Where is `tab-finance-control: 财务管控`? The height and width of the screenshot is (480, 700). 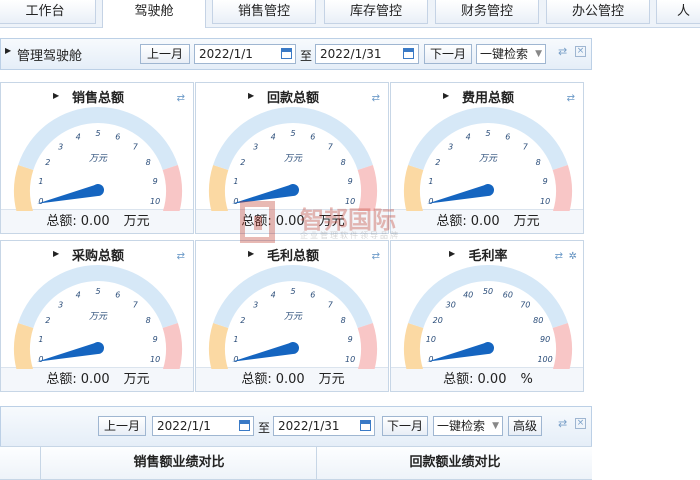 tab-finance-control: 财务管控 is located at coordinates (487, 12).